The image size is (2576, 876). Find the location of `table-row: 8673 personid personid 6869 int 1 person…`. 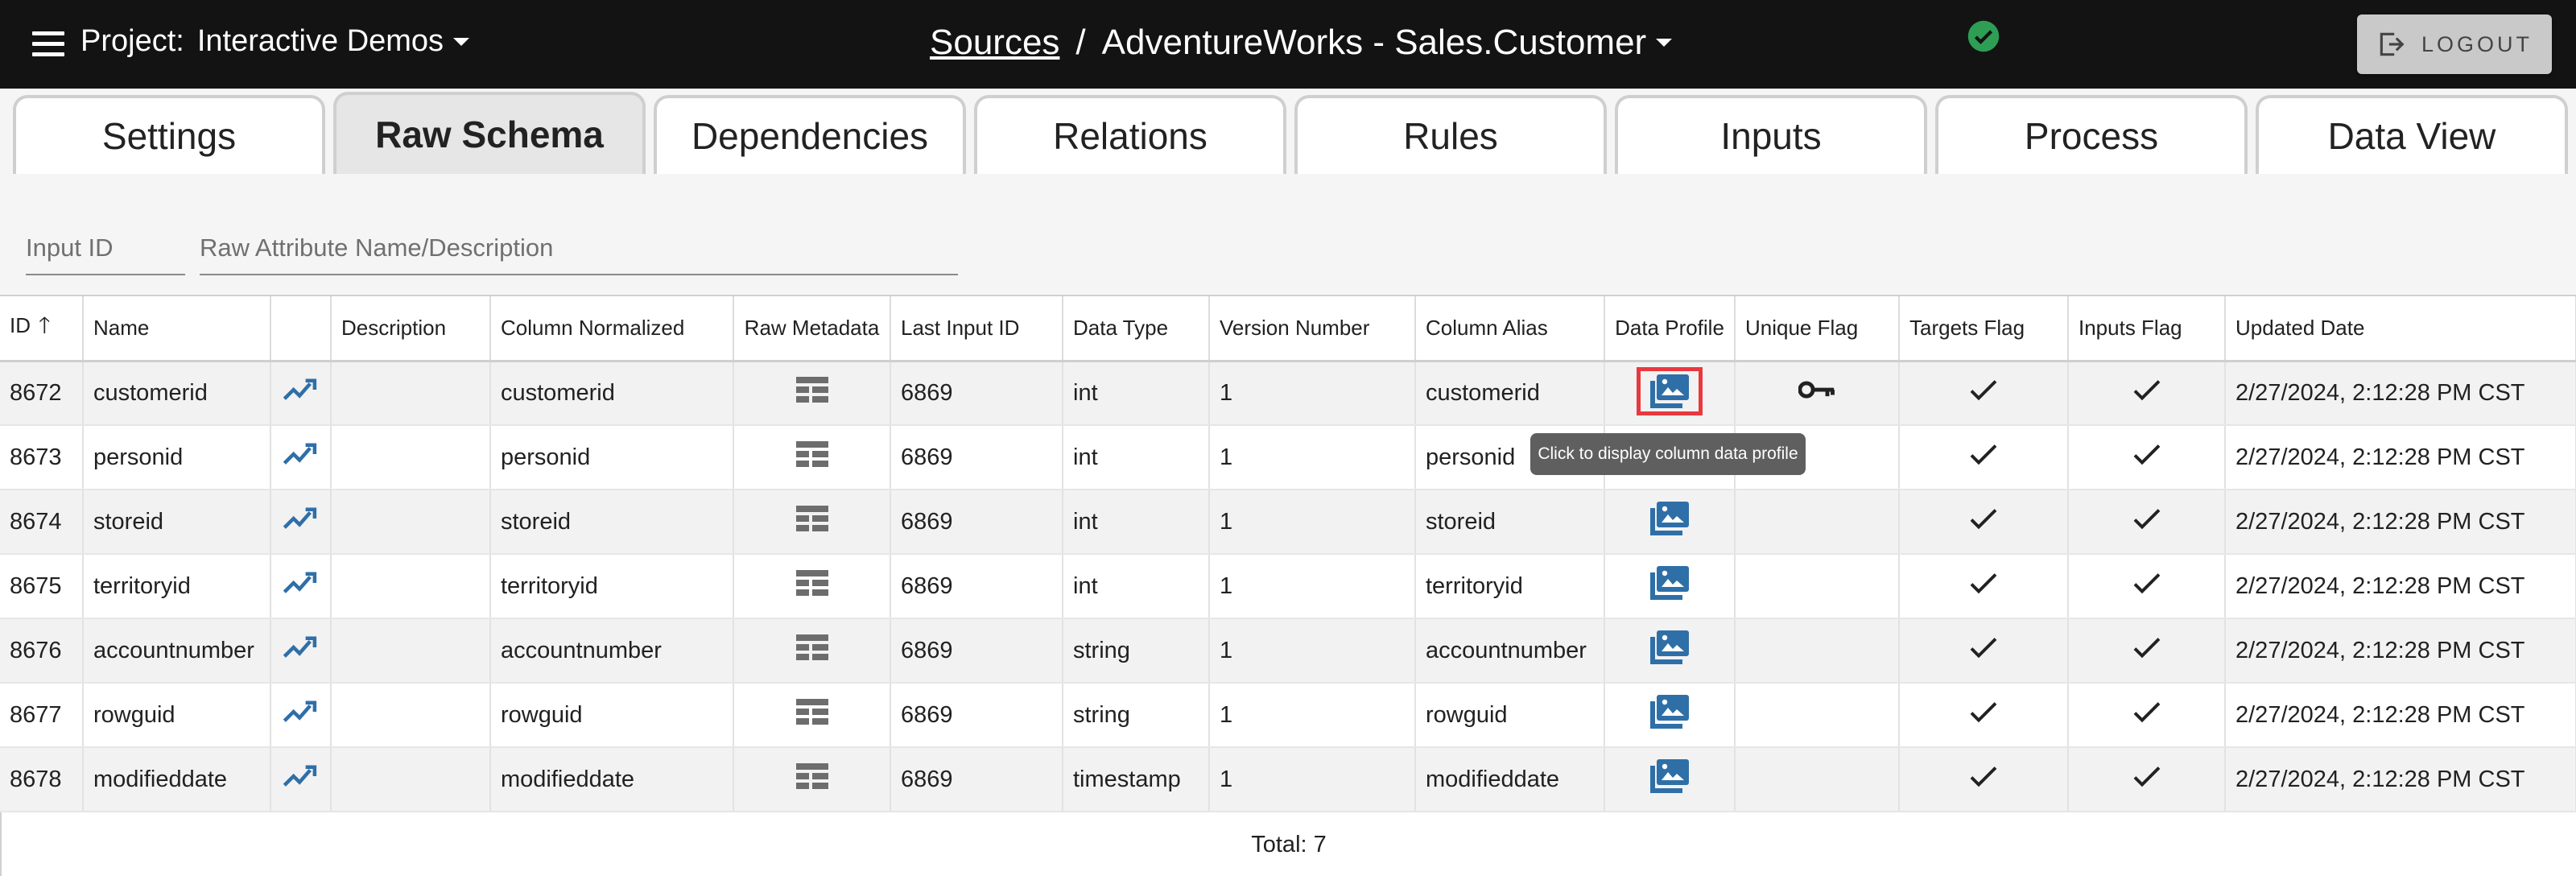

table-row: 8673 personid personid 6869 int 1 person… is located at coordinates (1288, 457).